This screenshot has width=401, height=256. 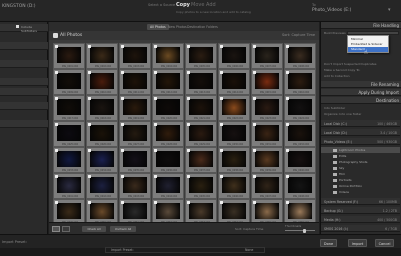 I want to click on select-all-checkbox, so click(x=55, y=35).